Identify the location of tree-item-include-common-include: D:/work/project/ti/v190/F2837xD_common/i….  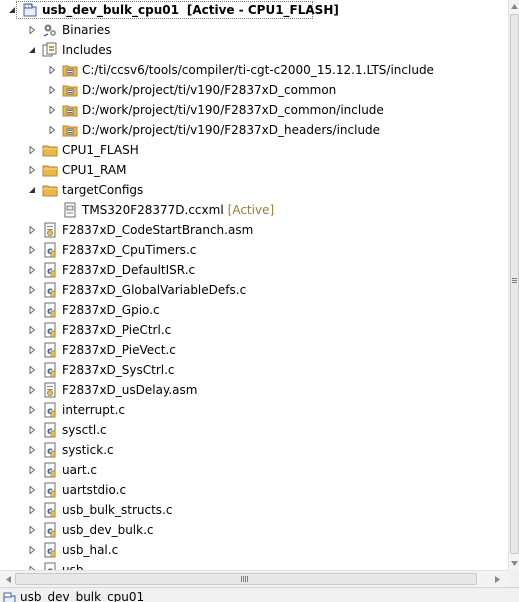
(254, 110).